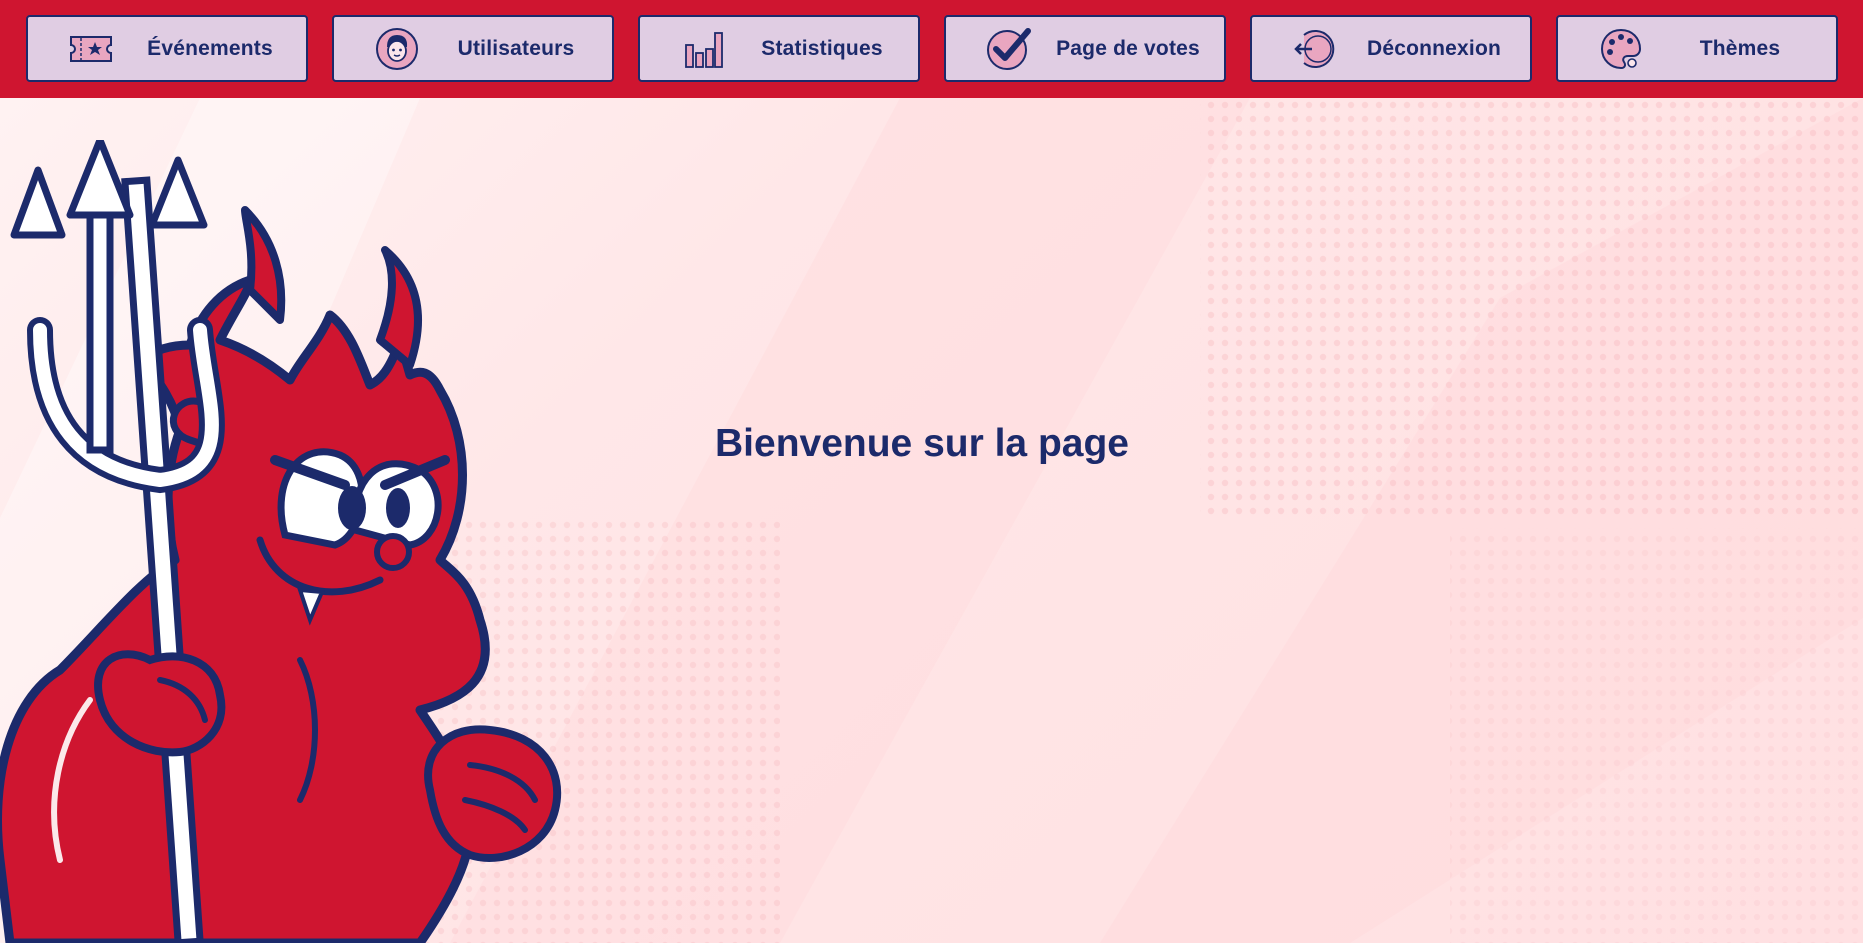 The height and width of the screenshot is (943, 1863). What do you see at coordinates (210, 48) in the screenshot?
I see `nav-label-evenements: Événements` at bounding box center [210, 48].